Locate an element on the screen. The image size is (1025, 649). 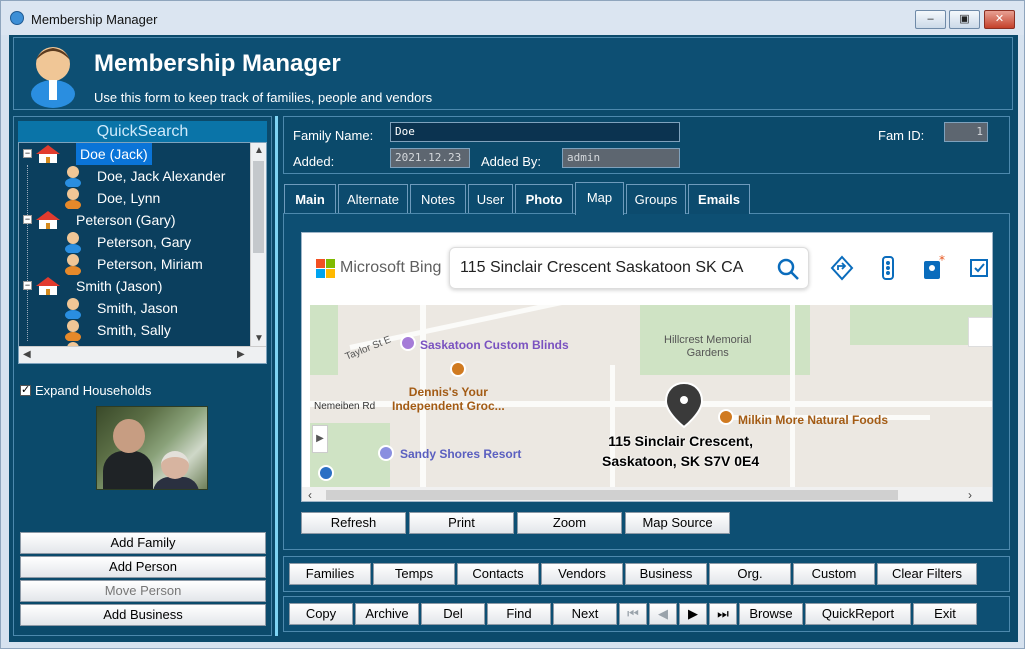
tab-alternate: Alternate is located at coordinates (373, 199).